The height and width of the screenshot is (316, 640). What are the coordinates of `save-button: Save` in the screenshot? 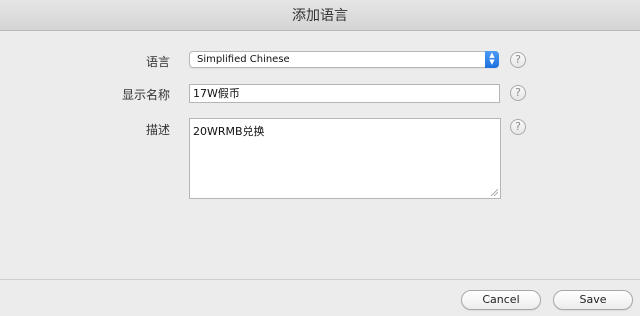 It's located at (593, 300).